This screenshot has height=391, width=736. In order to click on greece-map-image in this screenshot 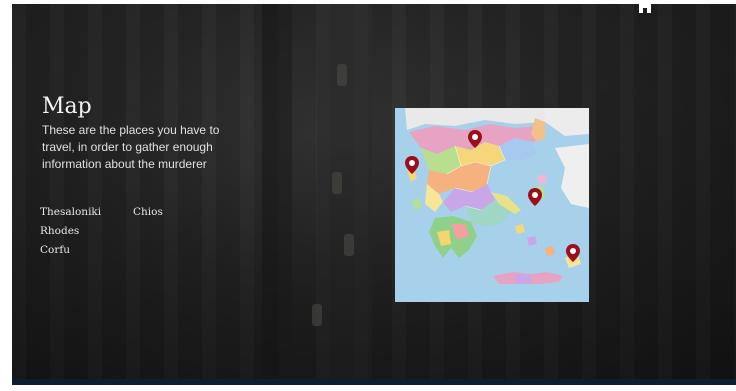, I will do `click(492, 205)`.